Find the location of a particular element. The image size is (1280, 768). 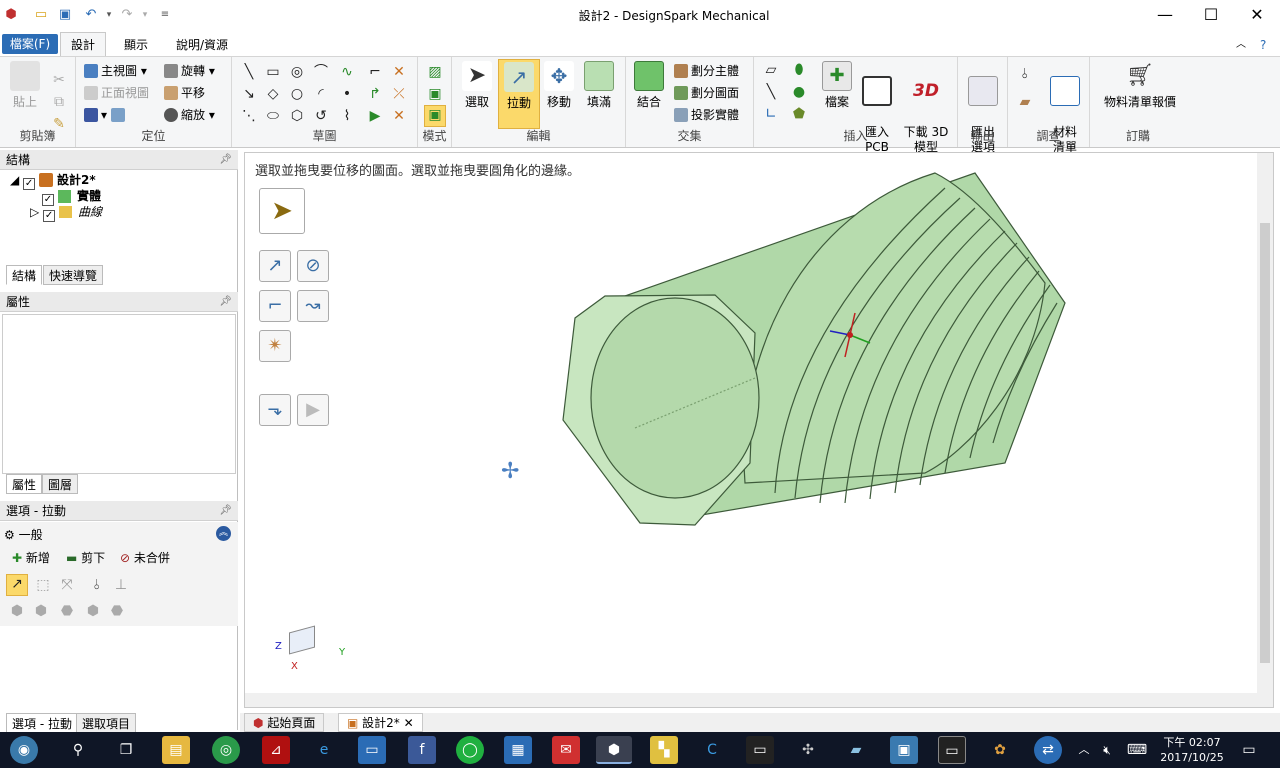

axis-icon: ╲ is located at coordinates (771, 92).